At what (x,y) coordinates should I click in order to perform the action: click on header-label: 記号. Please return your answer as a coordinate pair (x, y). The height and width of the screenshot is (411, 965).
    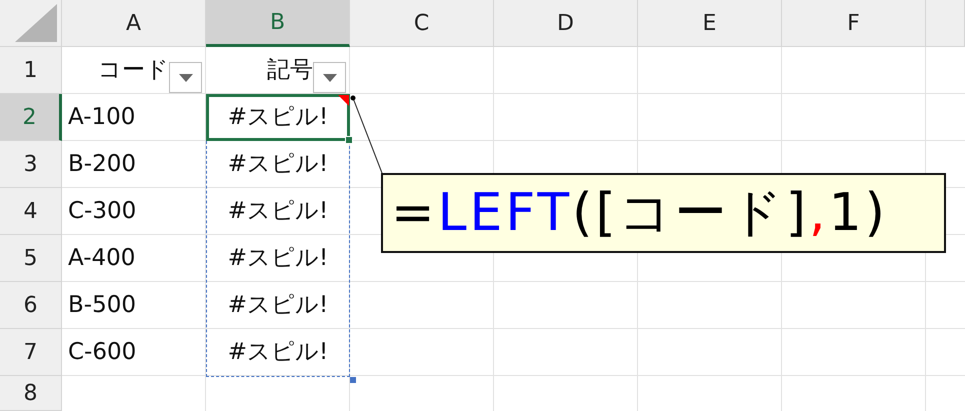
    Looking at the image, I should click on (290, 71).